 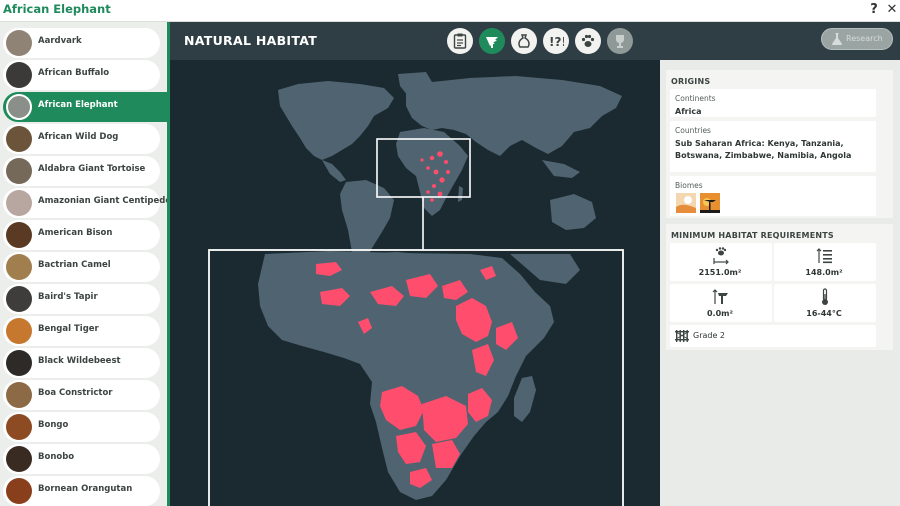 What do you see at coordinates (686, 203) in the screenshot?
I see `desert-biome-icon` at bounding box center [686, 203].